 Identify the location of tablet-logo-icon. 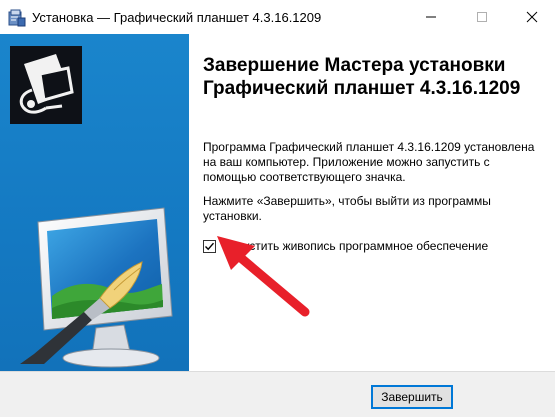
(46, 85).